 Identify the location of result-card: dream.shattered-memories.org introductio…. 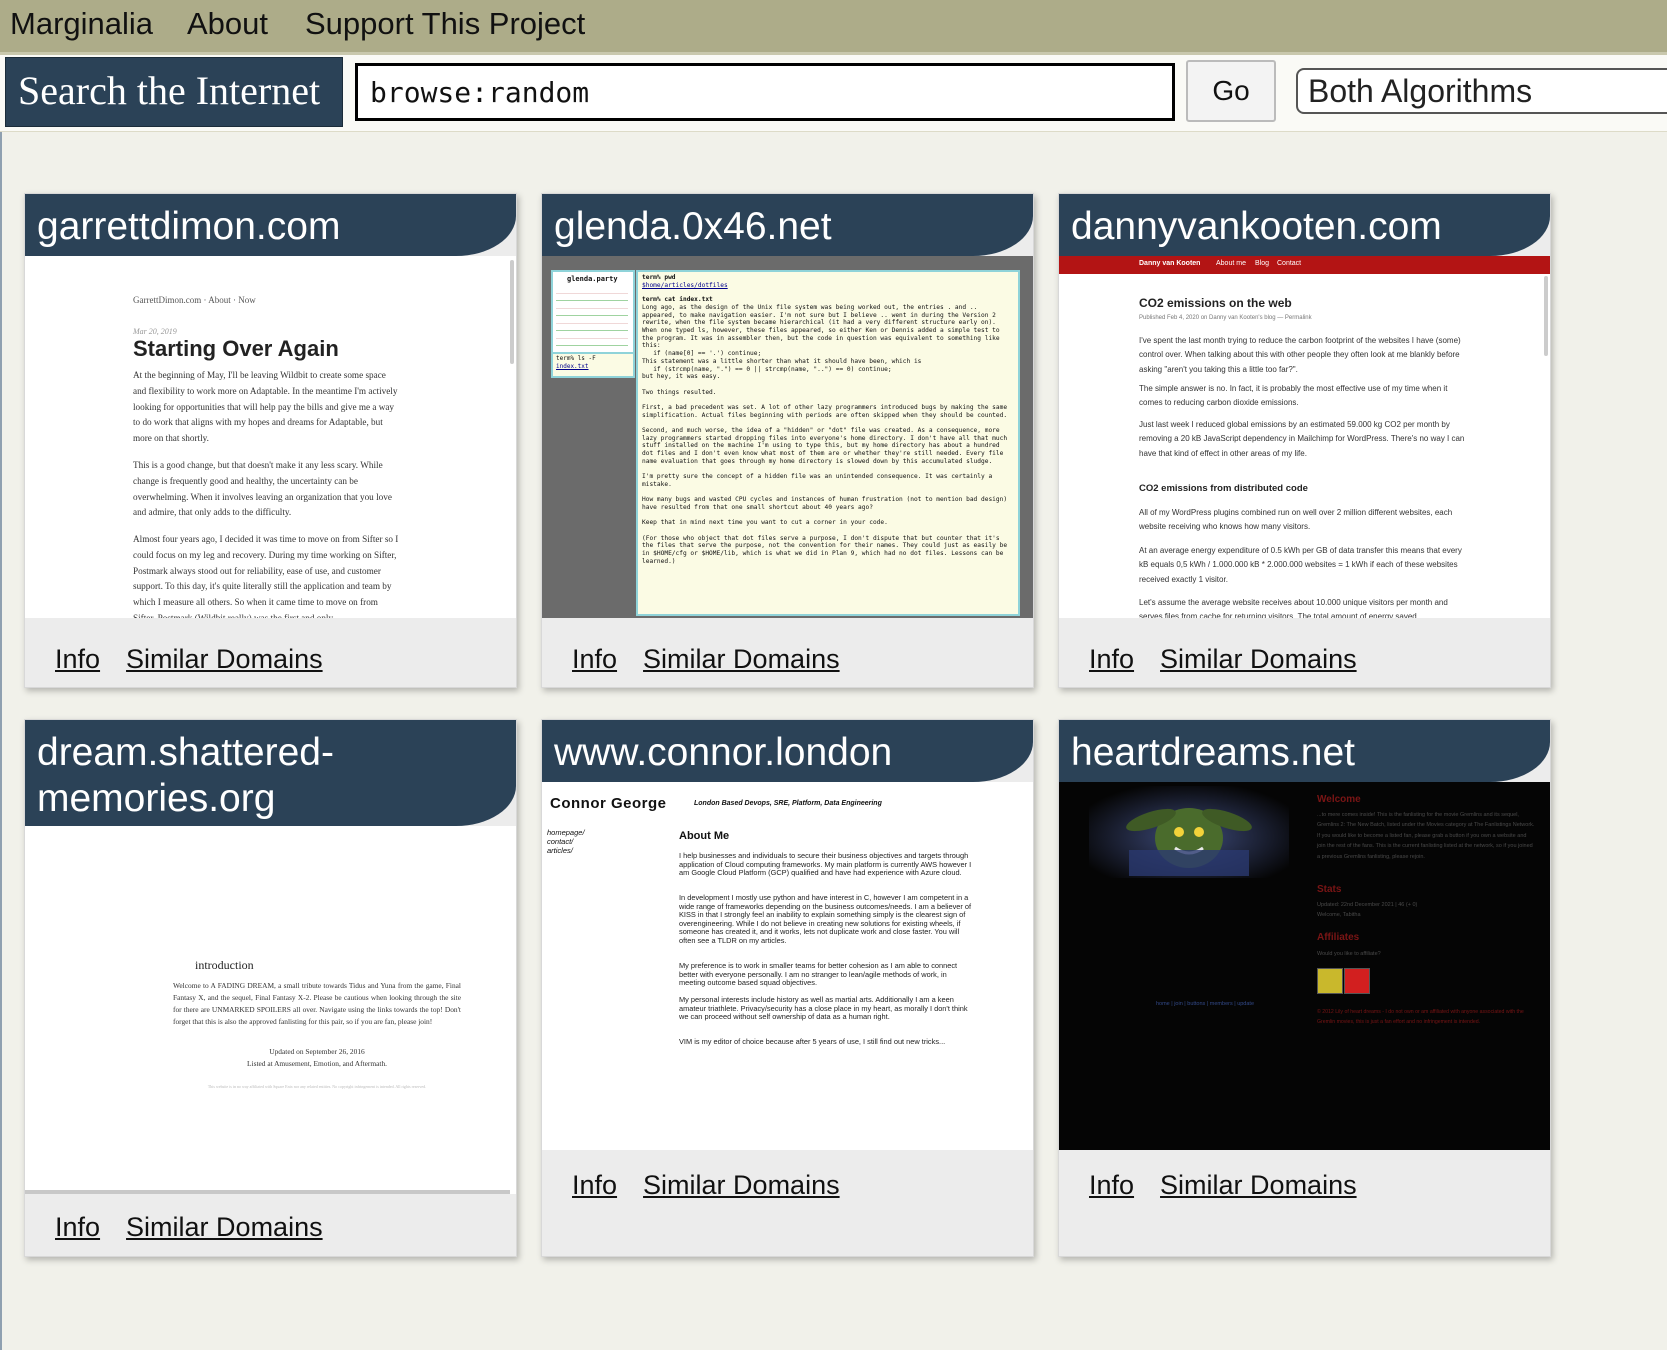
(270, 988).